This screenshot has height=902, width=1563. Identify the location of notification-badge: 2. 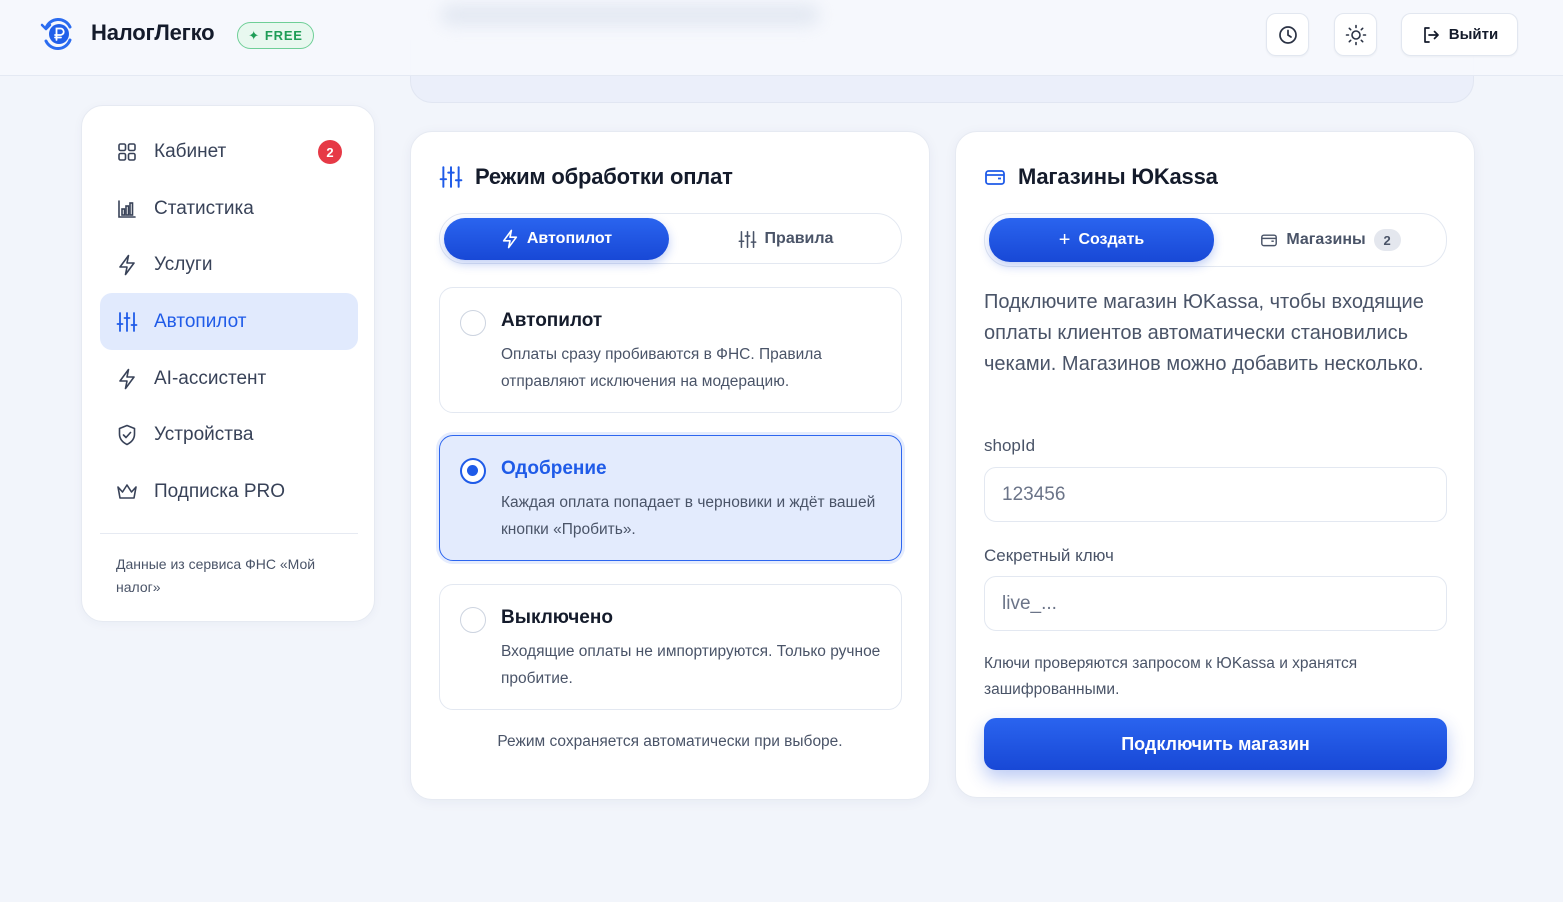
(330, 152).